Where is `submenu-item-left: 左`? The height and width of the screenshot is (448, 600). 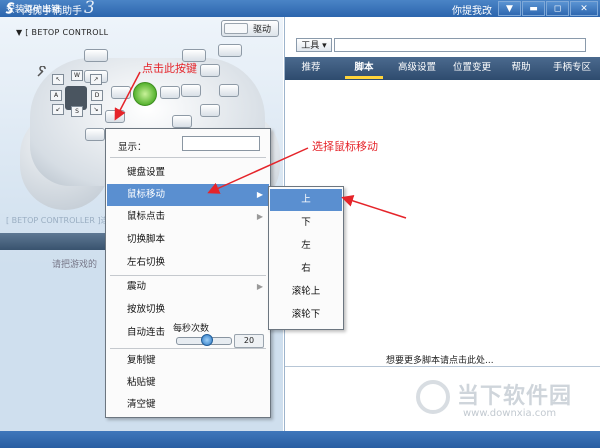 submenu-item-left: 左 is located at coordinates (306, 246).